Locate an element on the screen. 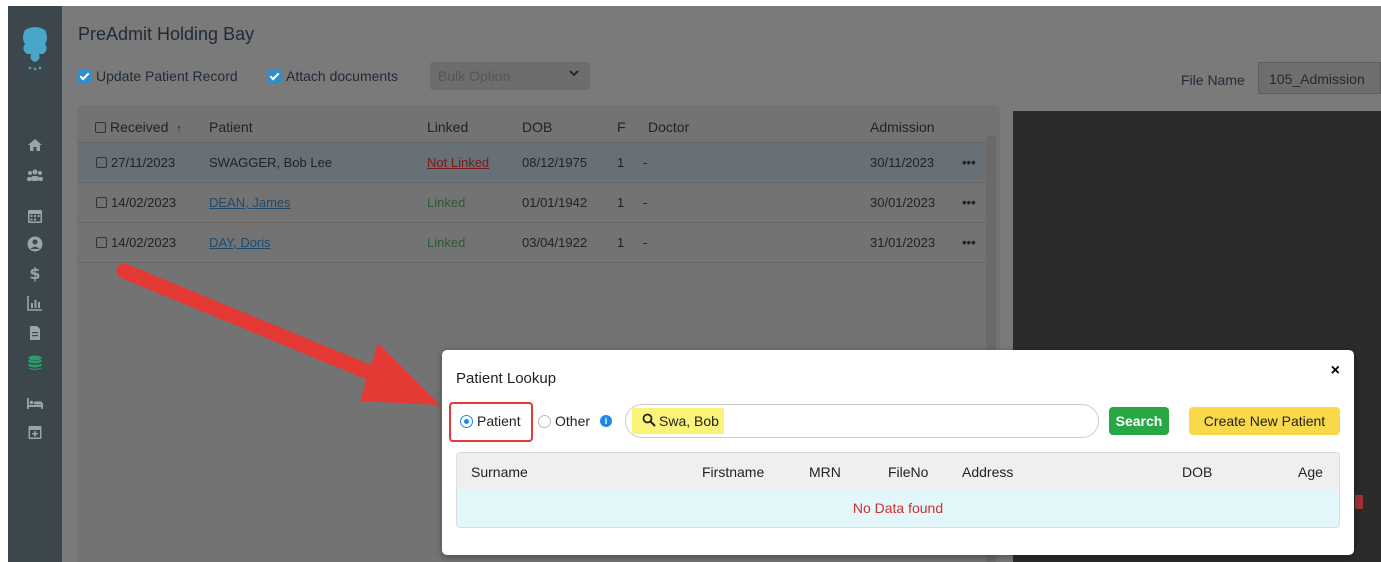 This screenshot has width=1381, height=562. invoice-icon is located at coordinates (35, 333).